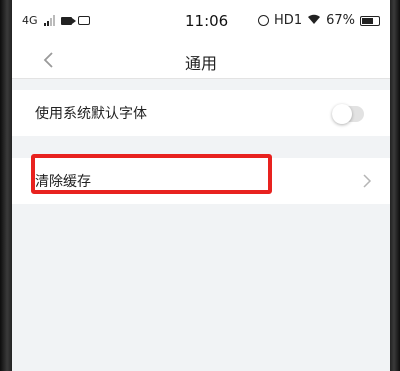 This screenshot has height=371, width=400. Describe the element at coordinates (201, 181) in the screenshot. I see `settings-item-clear-cache: 清除缓存` at that location.